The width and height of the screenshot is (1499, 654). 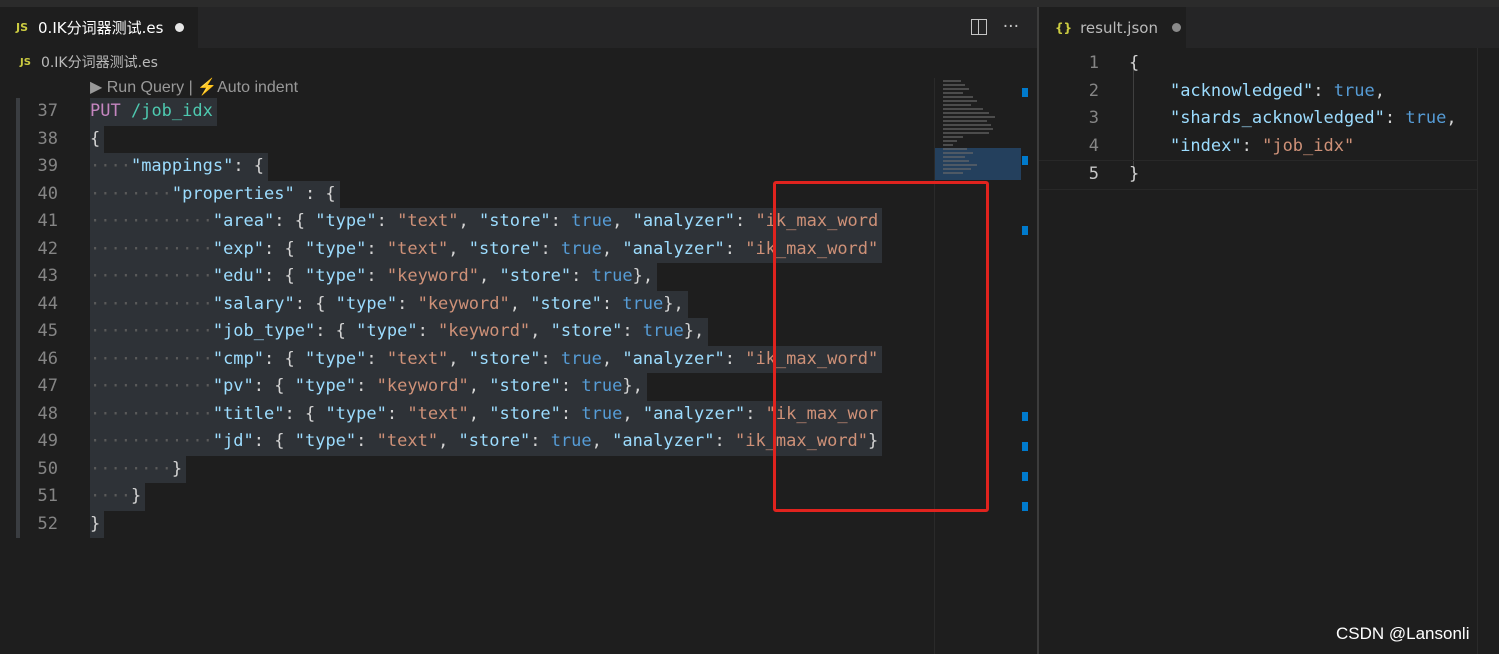 I want to click on result-line: 3 "shards_acknowledged": true,, so click(x=1258, y=119).